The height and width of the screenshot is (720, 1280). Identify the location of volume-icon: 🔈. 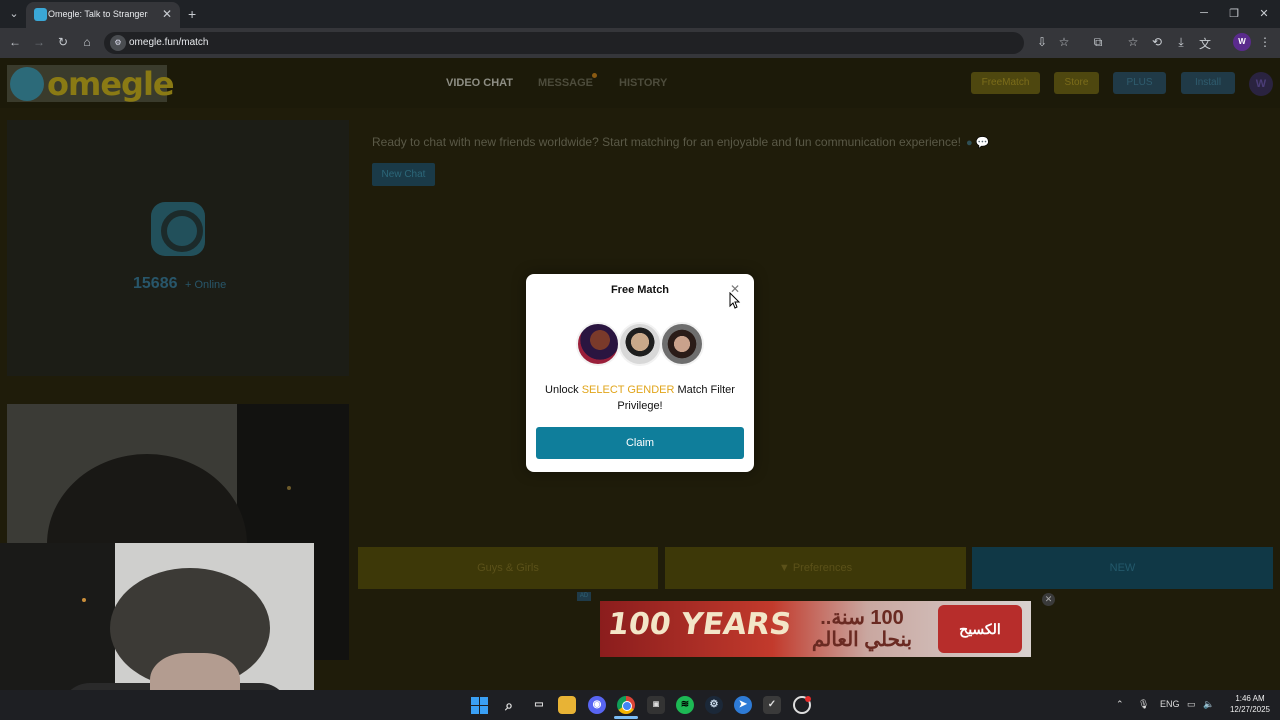
(1208, 704).